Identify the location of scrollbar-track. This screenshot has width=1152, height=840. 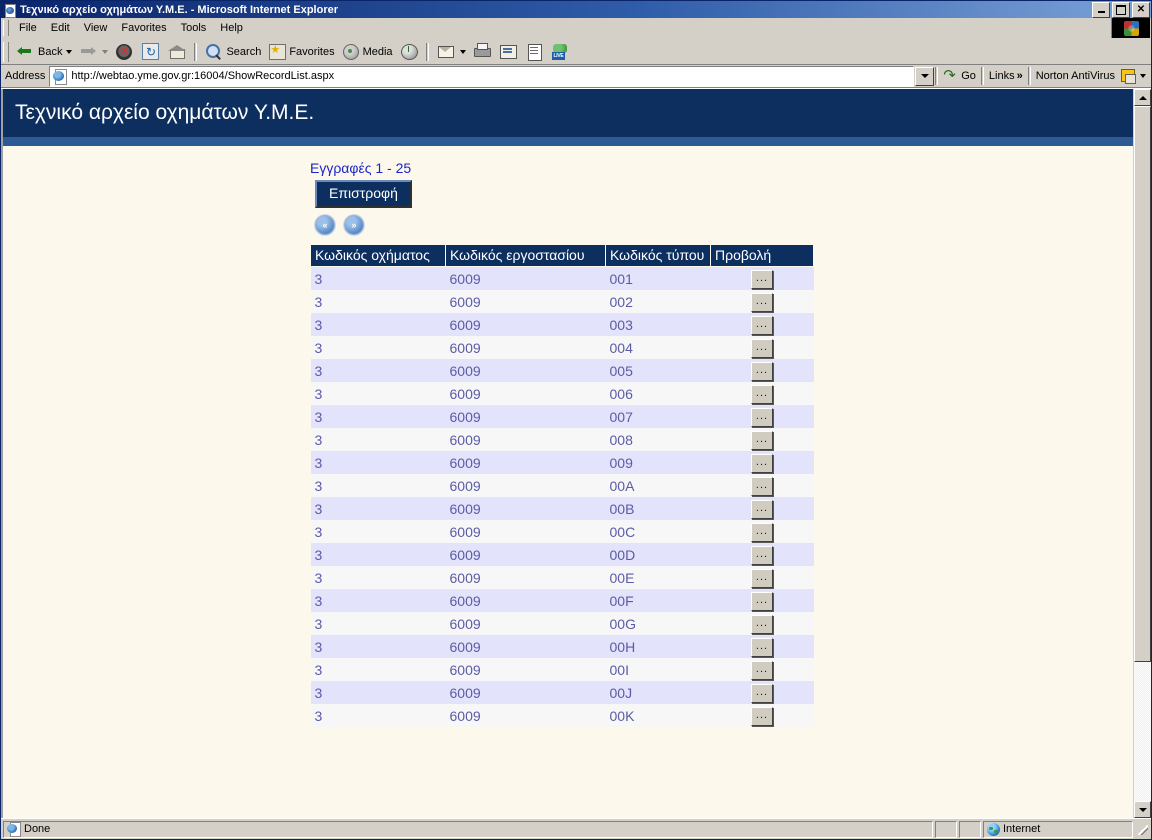
(1142, 453).